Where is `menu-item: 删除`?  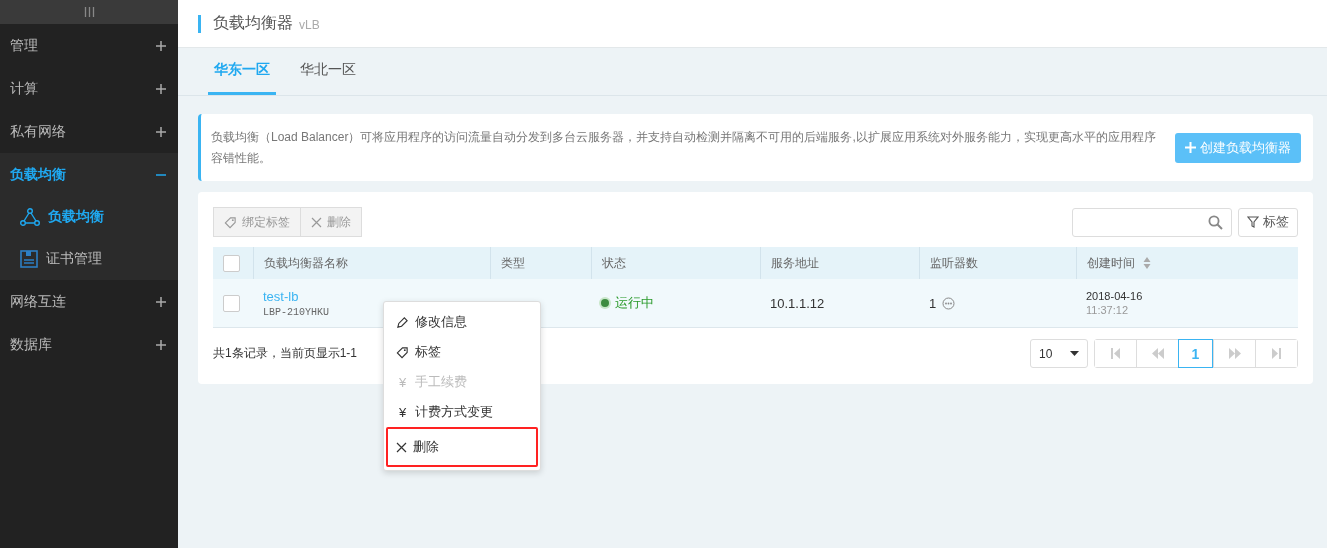
menu-item: 删除 is located at coordinates (462, 447).